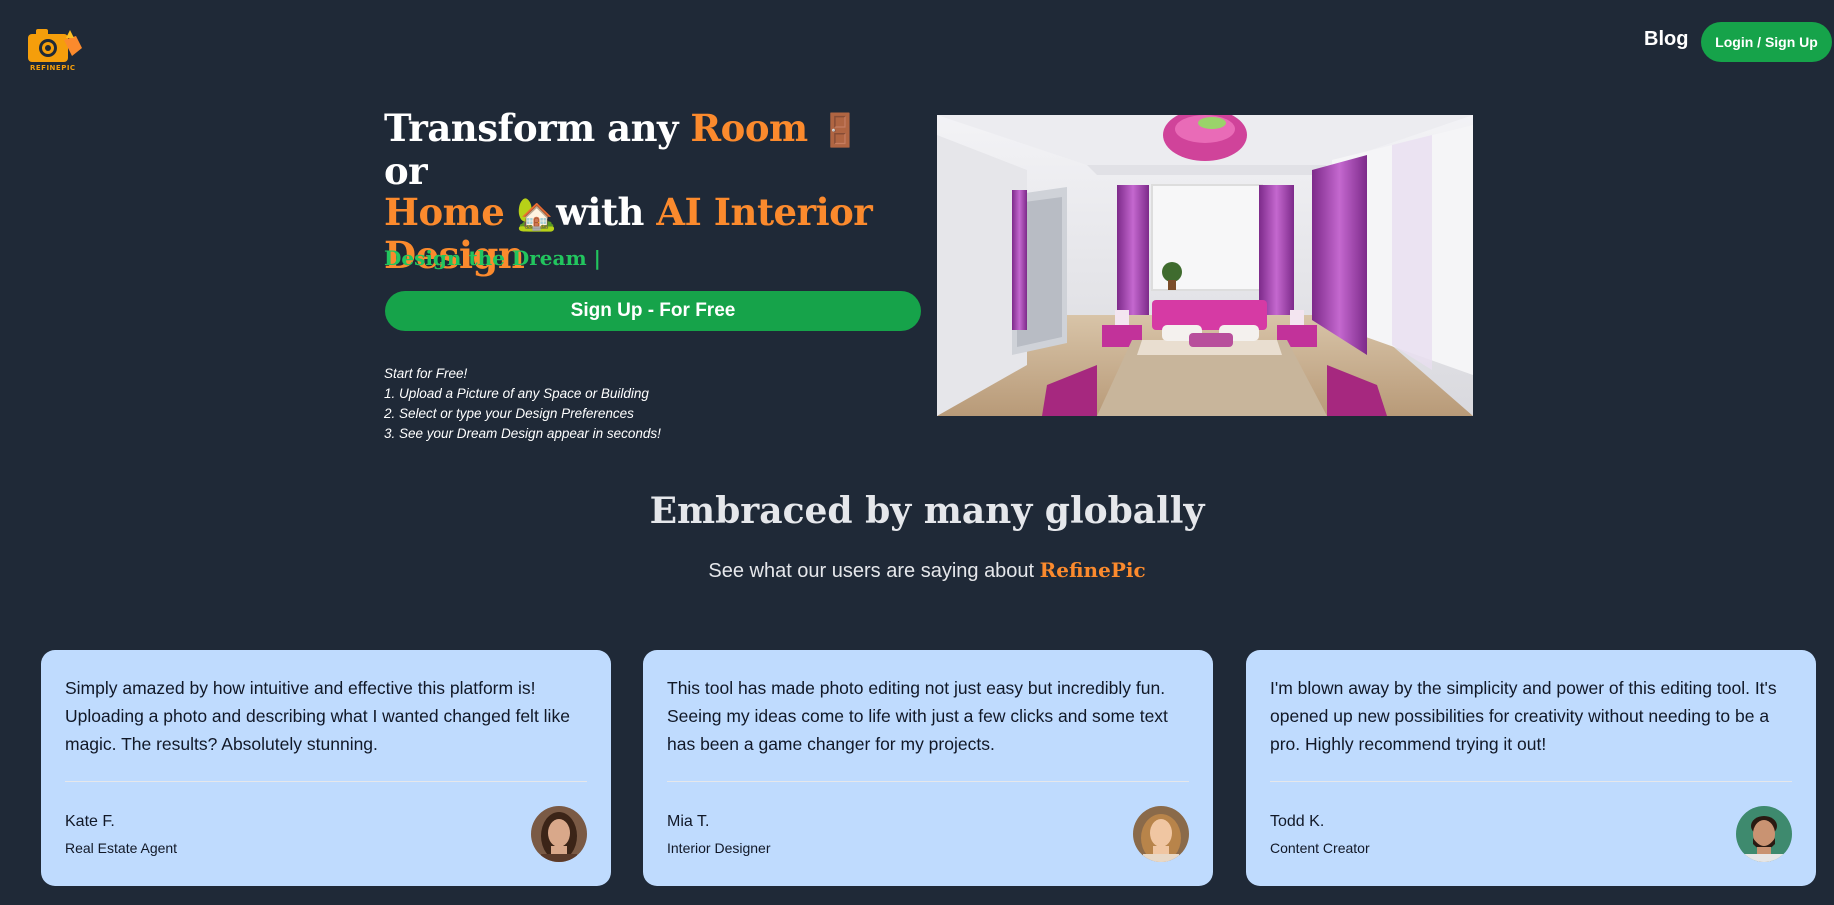 This screenshot has height=905, width=1834. Describe the element at coordinates (927, 511) in the screenshot. I see `testimonials-title: Embraced by many globally` at that location.